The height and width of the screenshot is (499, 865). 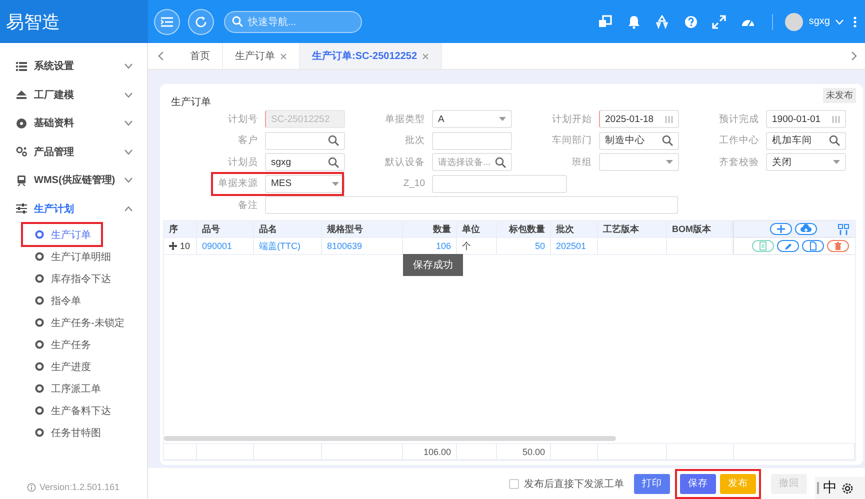 What do you see at coordinates (371, 56) in the screenshot?
I see `tab: 生产订单:SC-25012252` at bounding box center [371, 56].